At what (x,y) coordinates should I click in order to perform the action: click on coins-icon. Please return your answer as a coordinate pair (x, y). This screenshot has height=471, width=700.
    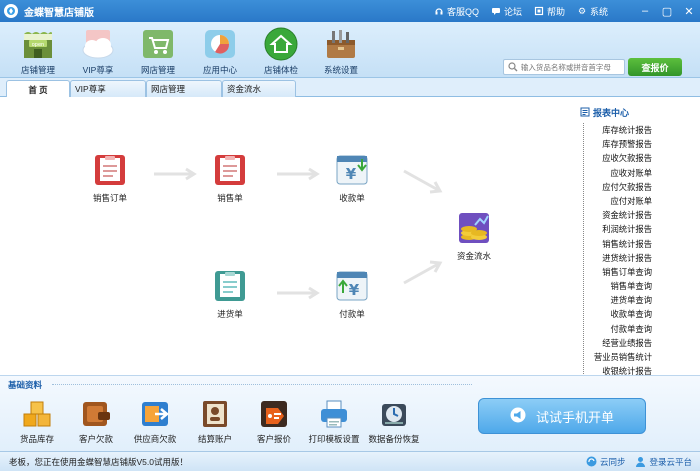
    Looking at the image, I should click on (474, 228).